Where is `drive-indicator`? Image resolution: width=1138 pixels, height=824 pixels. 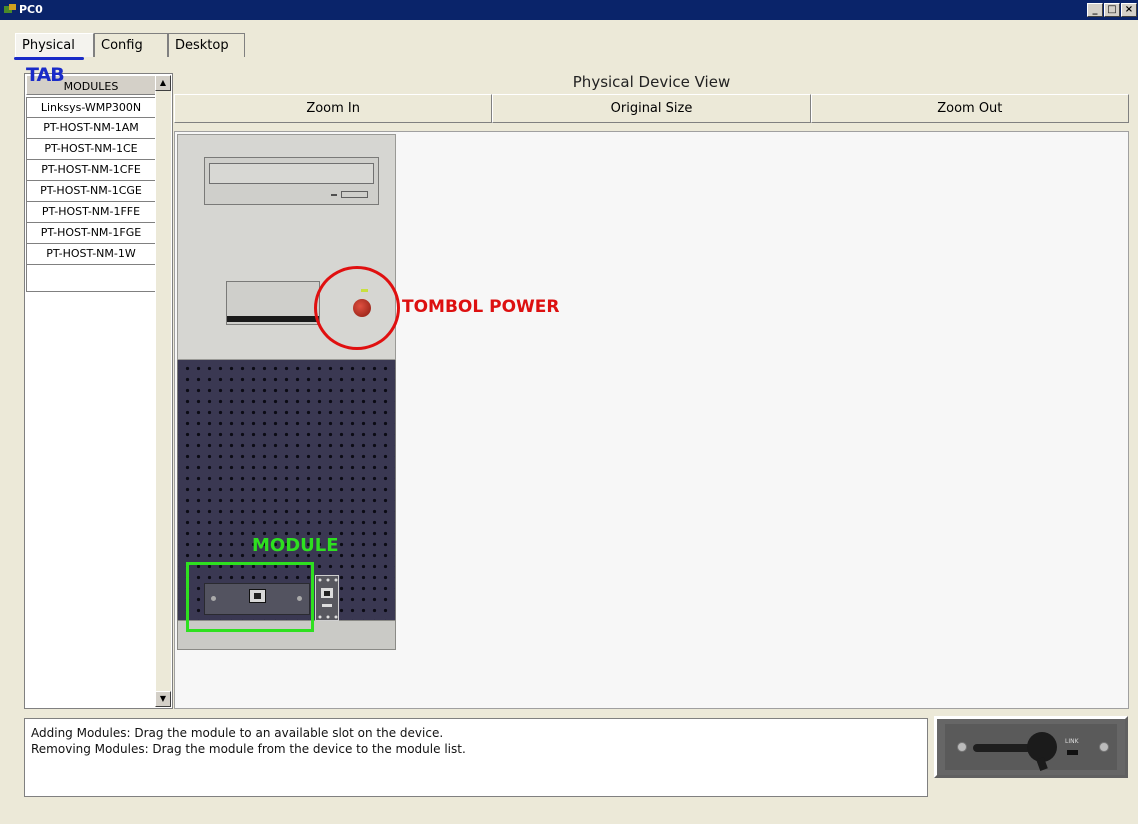
drive-indicator is located at coordinates (334, 195).